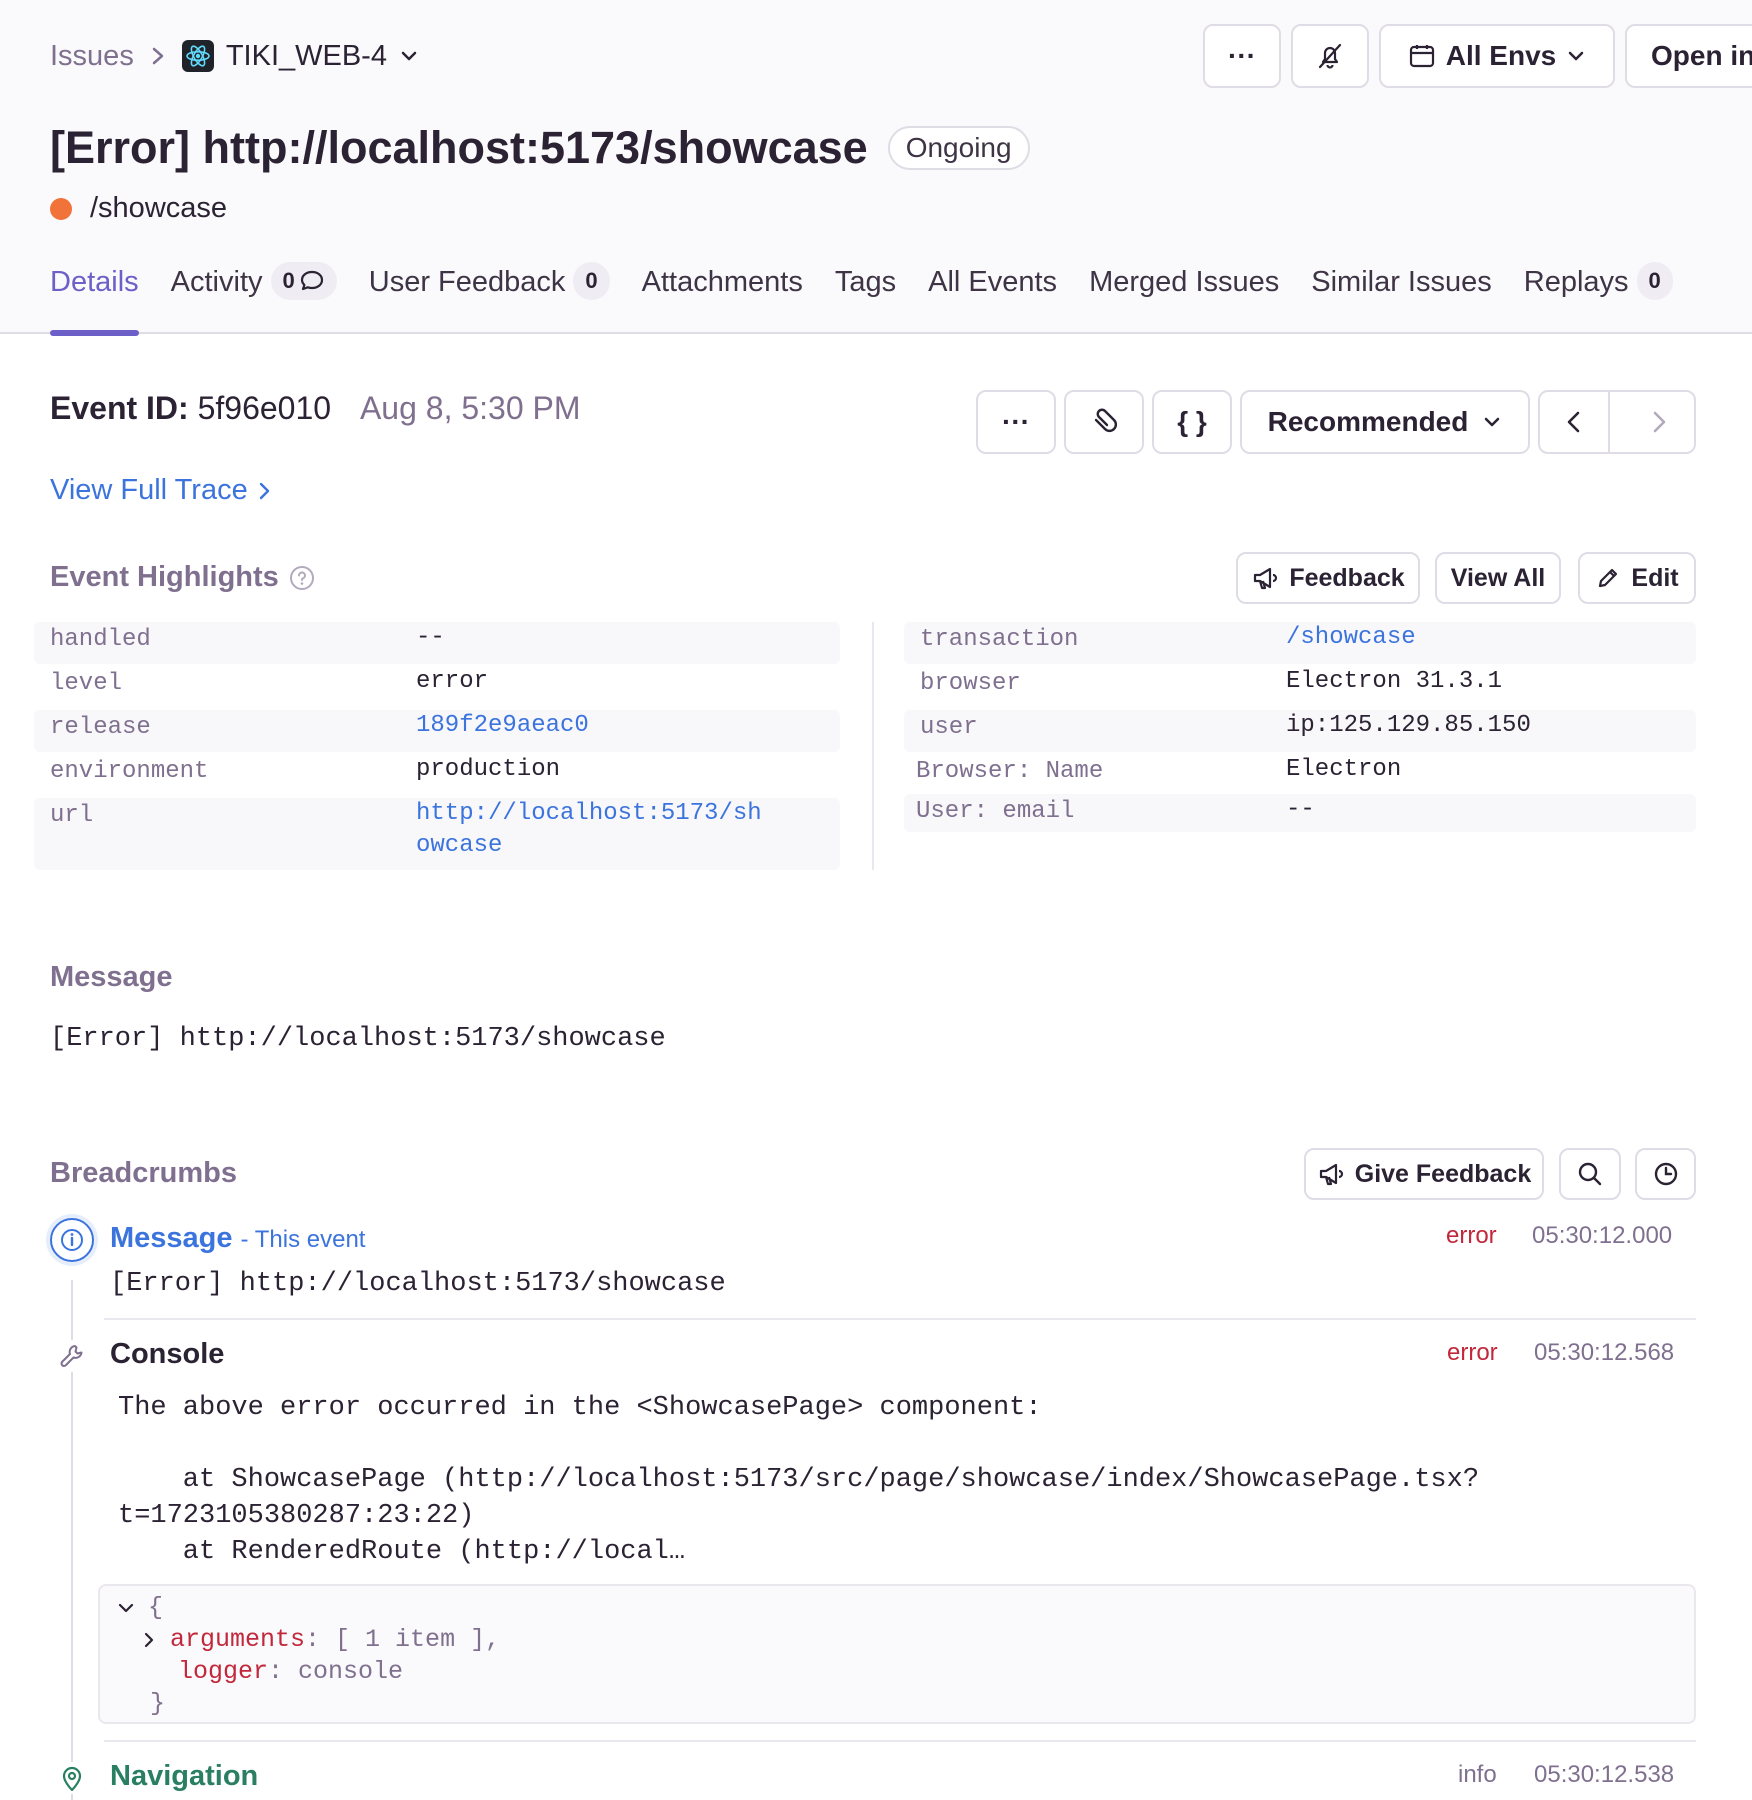 This screenshot has height=1800, width=1752. I want to click on tab-activity: Activity 0, so click(254, 298).